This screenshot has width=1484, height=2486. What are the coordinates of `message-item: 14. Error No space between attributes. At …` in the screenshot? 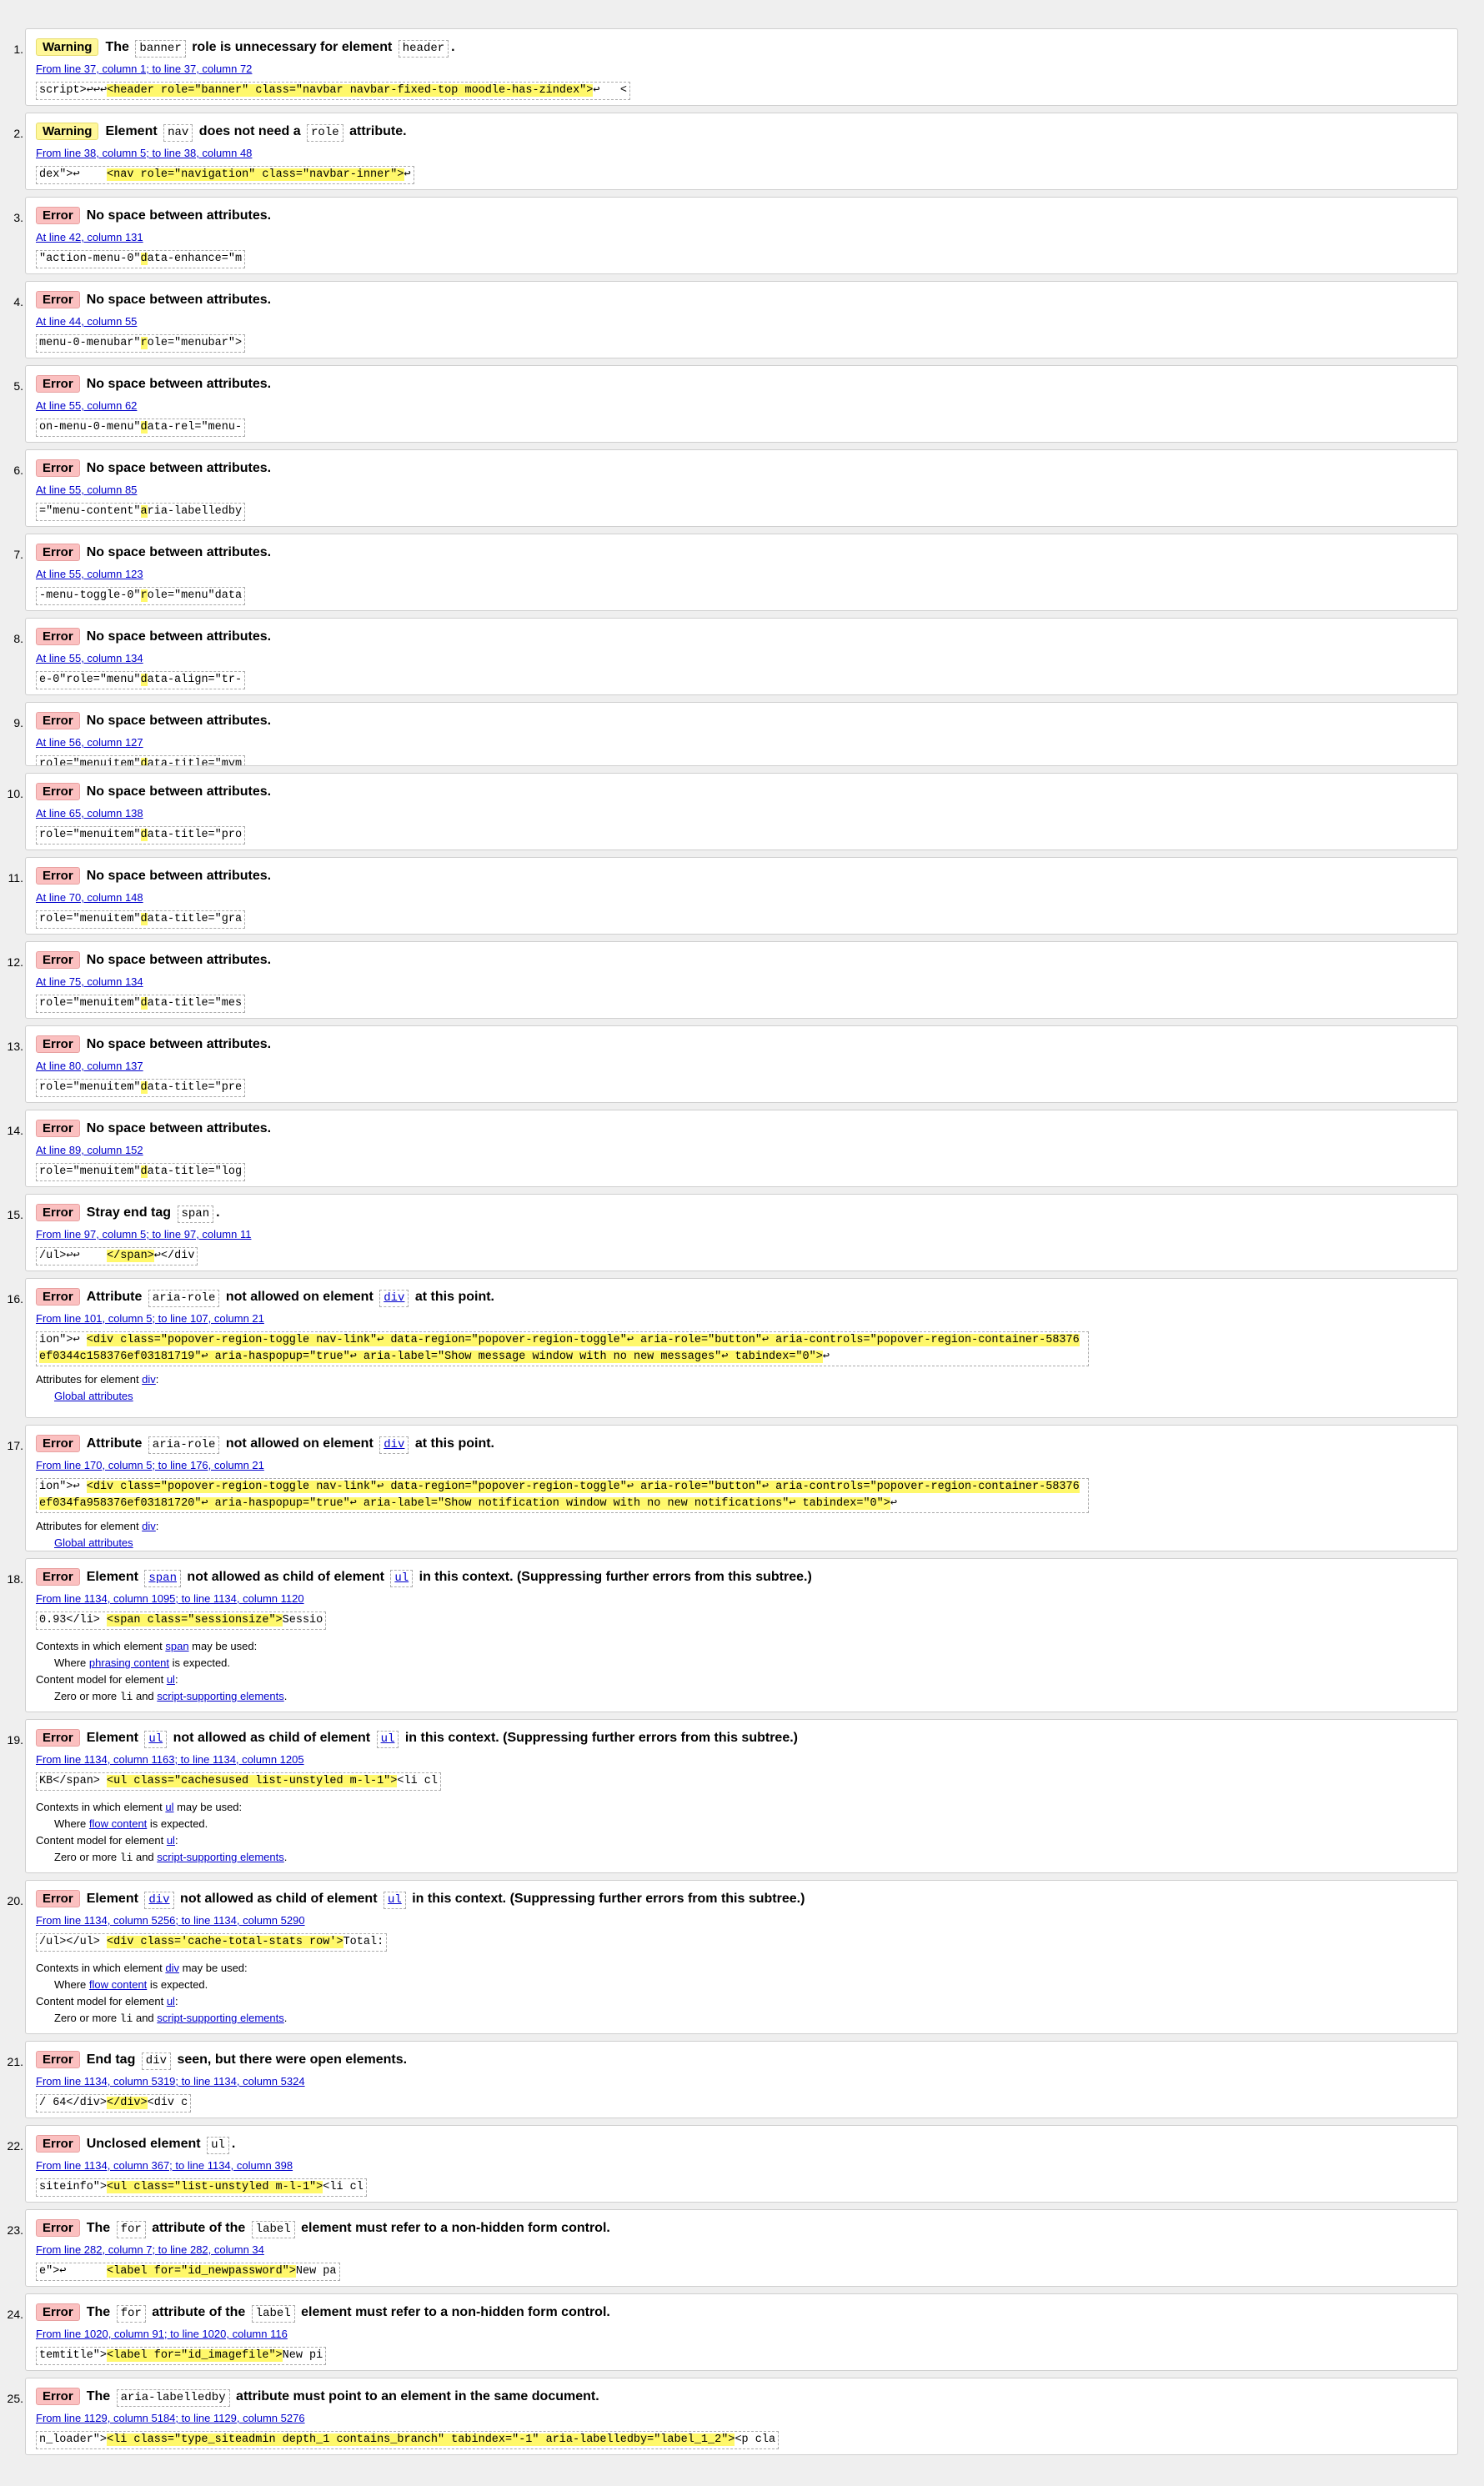 It's located at (733, 1148).